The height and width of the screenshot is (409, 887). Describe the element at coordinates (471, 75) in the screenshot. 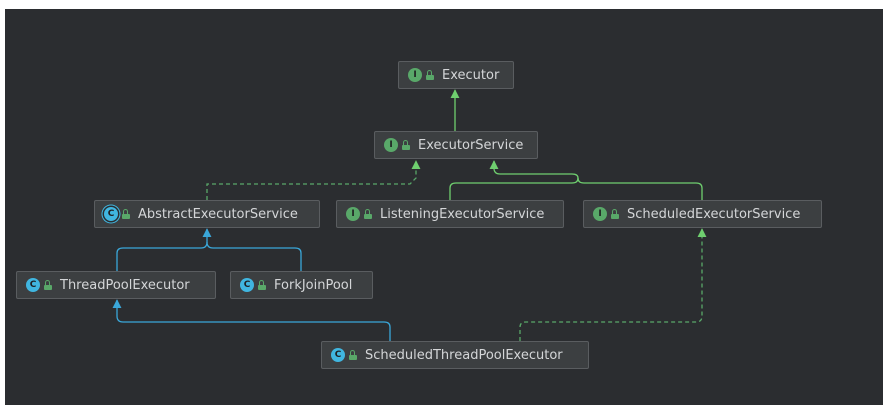

I see `node-label: Executor` at that location.